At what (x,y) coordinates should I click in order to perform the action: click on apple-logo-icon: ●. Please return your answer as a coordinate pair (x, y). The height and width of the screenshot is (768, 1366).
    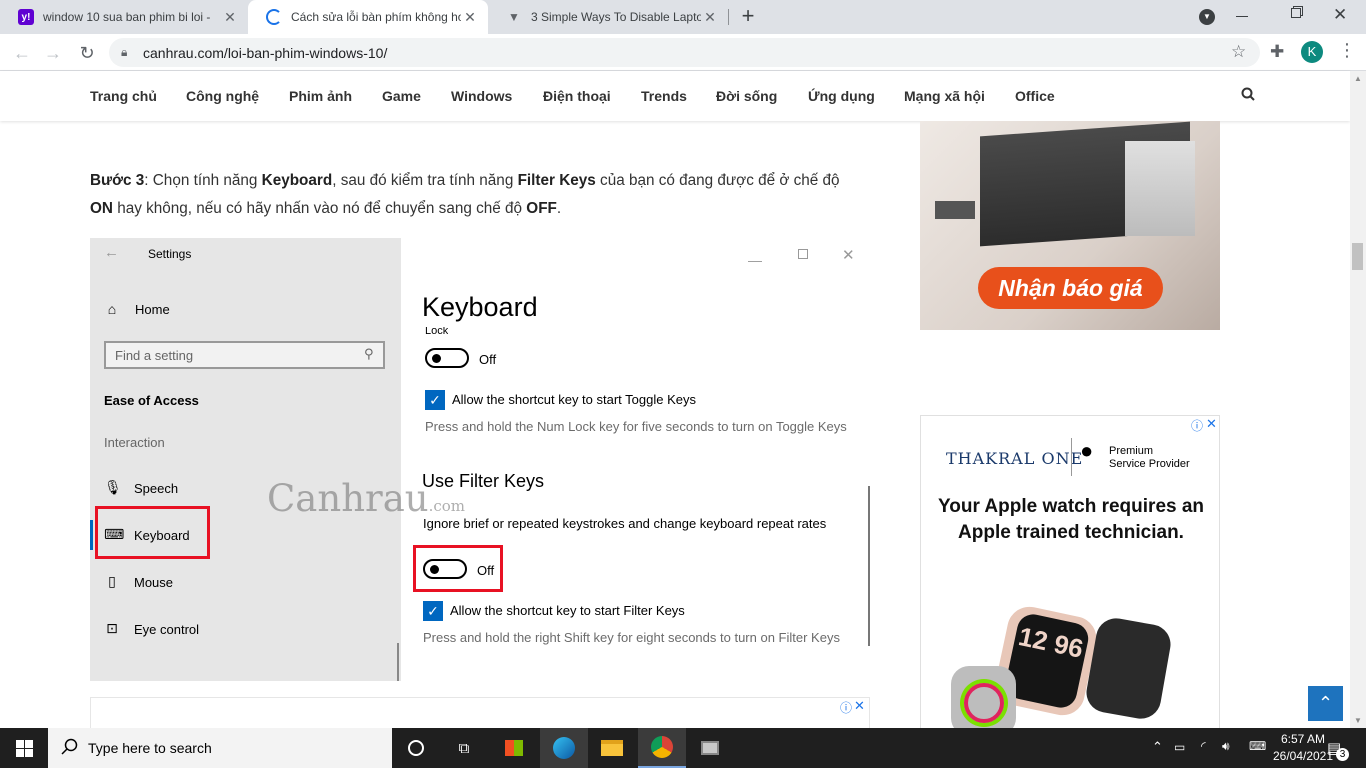
    Looking at the image, I should click on (1087, 450).